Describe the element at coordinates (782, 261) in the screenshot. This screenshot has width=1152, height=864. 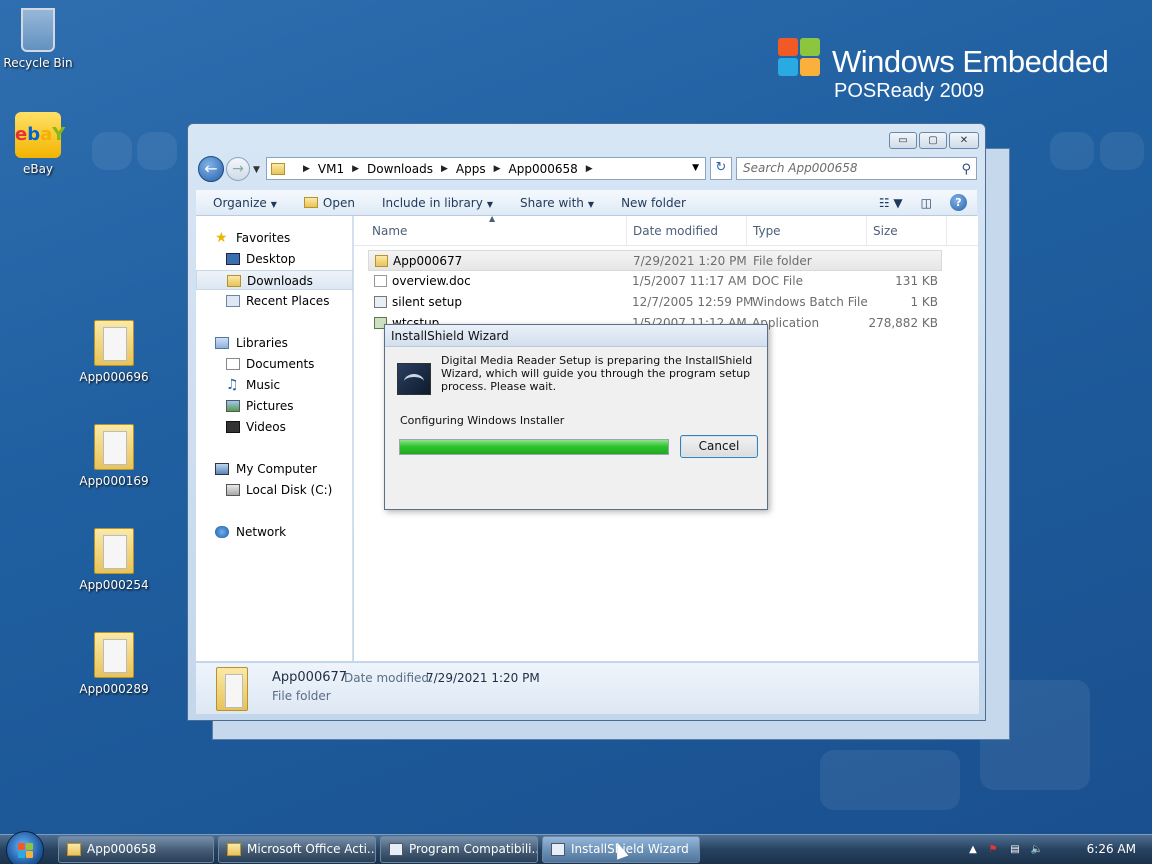
I see `file-type: File folder` at that location.